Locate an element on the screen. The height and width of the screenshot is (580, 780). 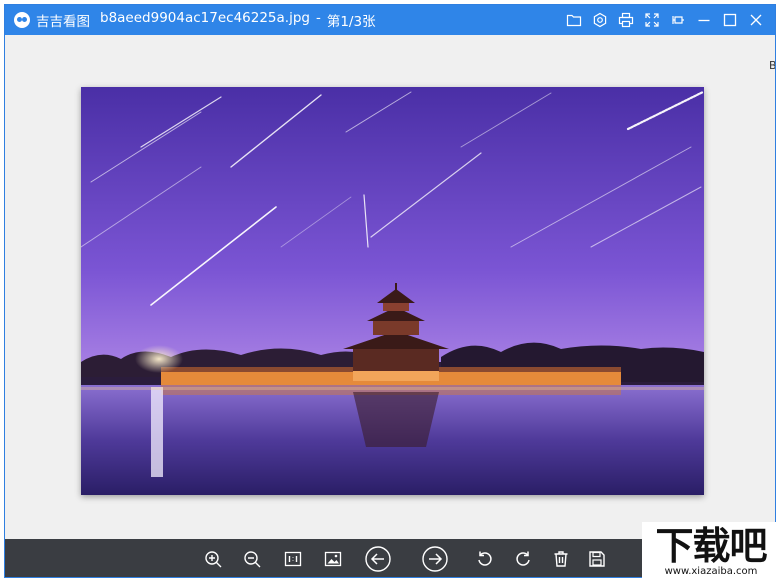
maximize-icon is located at coordinates (730, 20).